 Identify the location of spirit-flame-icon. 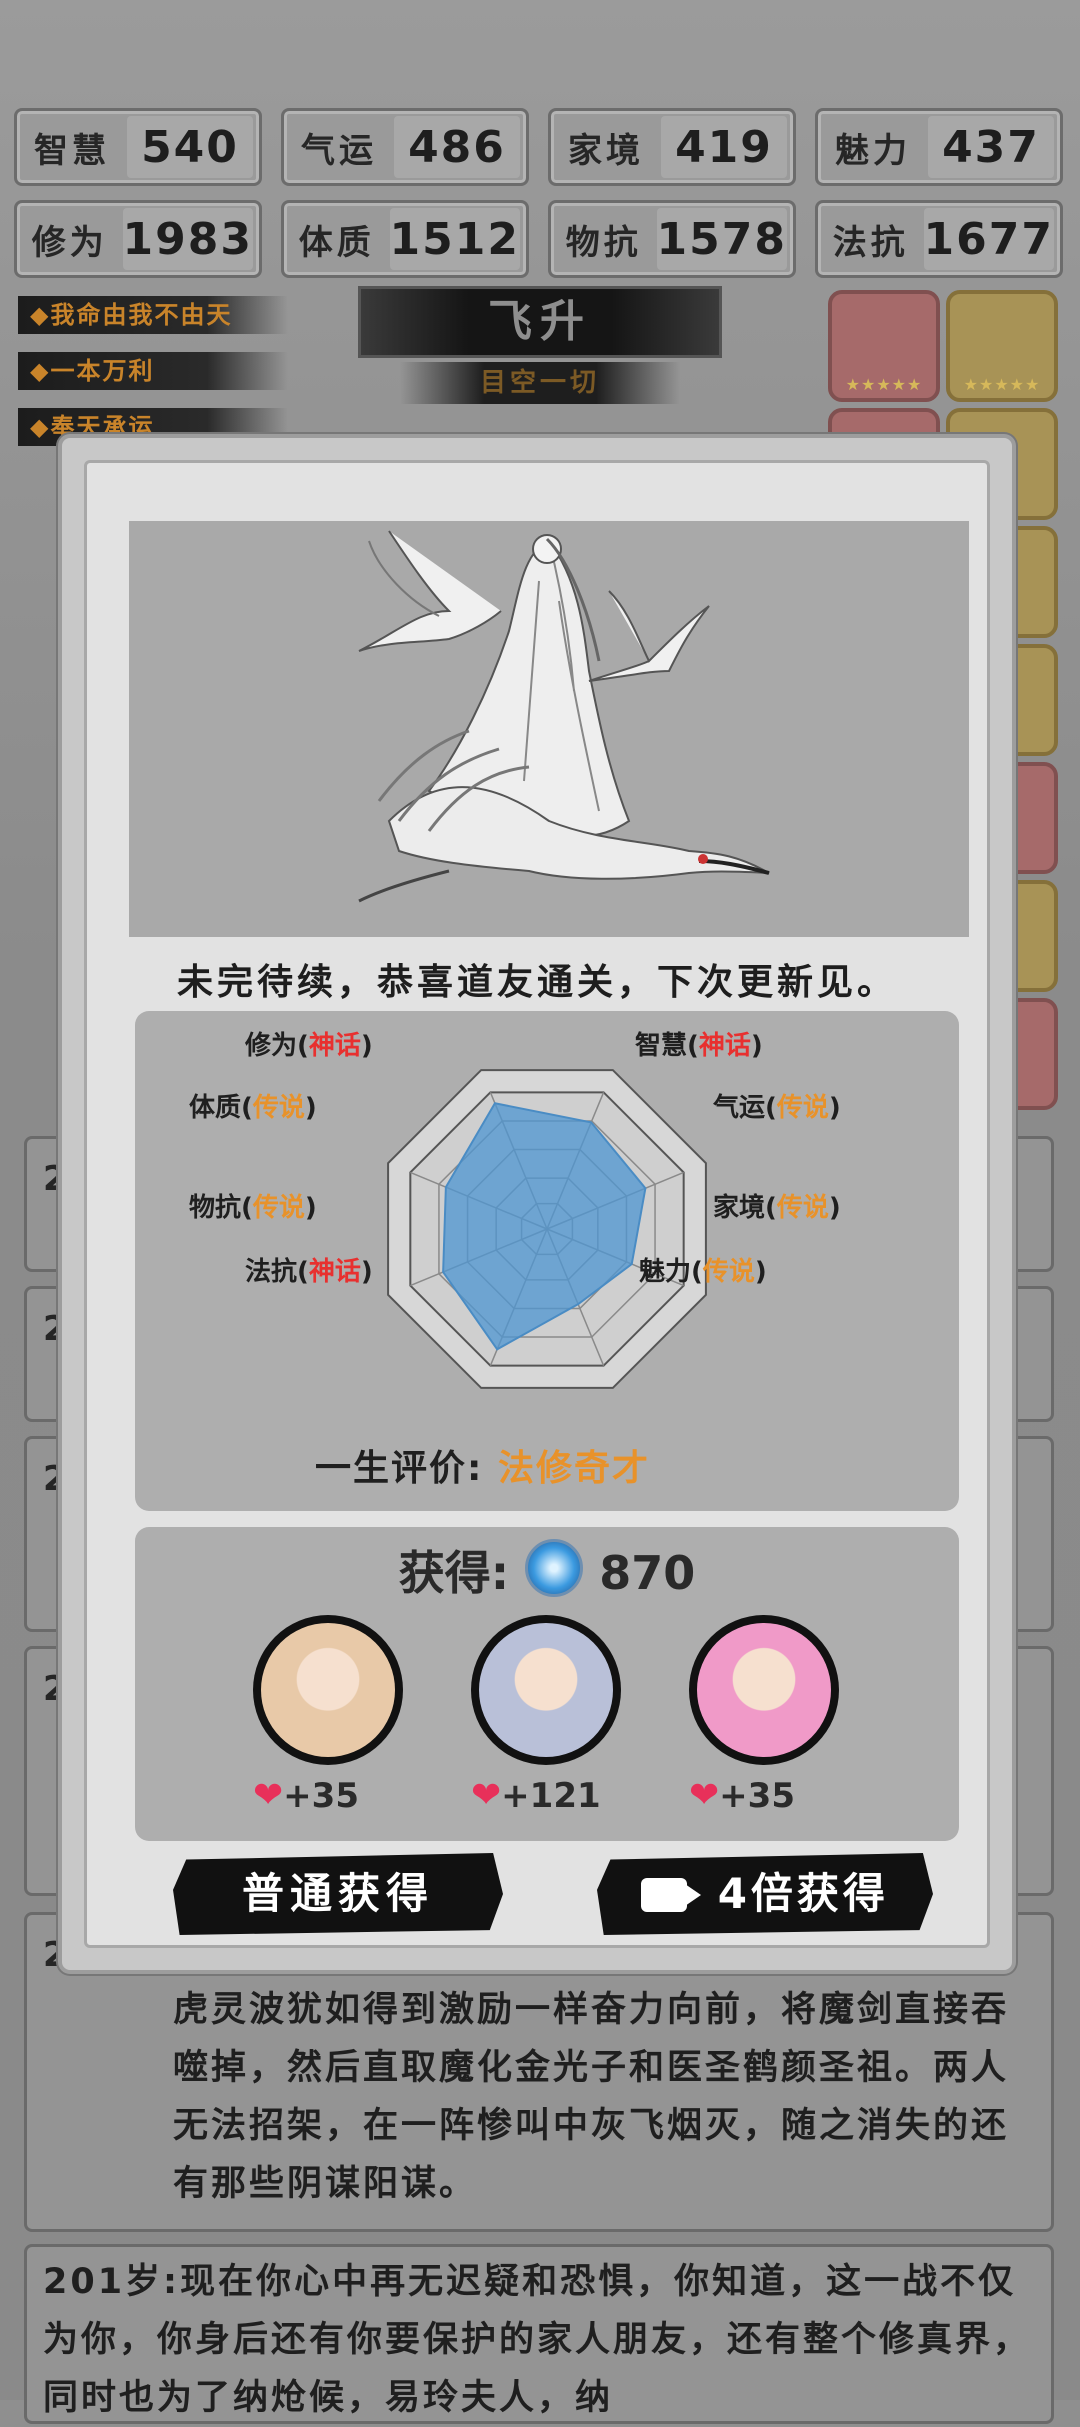
(554, 1568).